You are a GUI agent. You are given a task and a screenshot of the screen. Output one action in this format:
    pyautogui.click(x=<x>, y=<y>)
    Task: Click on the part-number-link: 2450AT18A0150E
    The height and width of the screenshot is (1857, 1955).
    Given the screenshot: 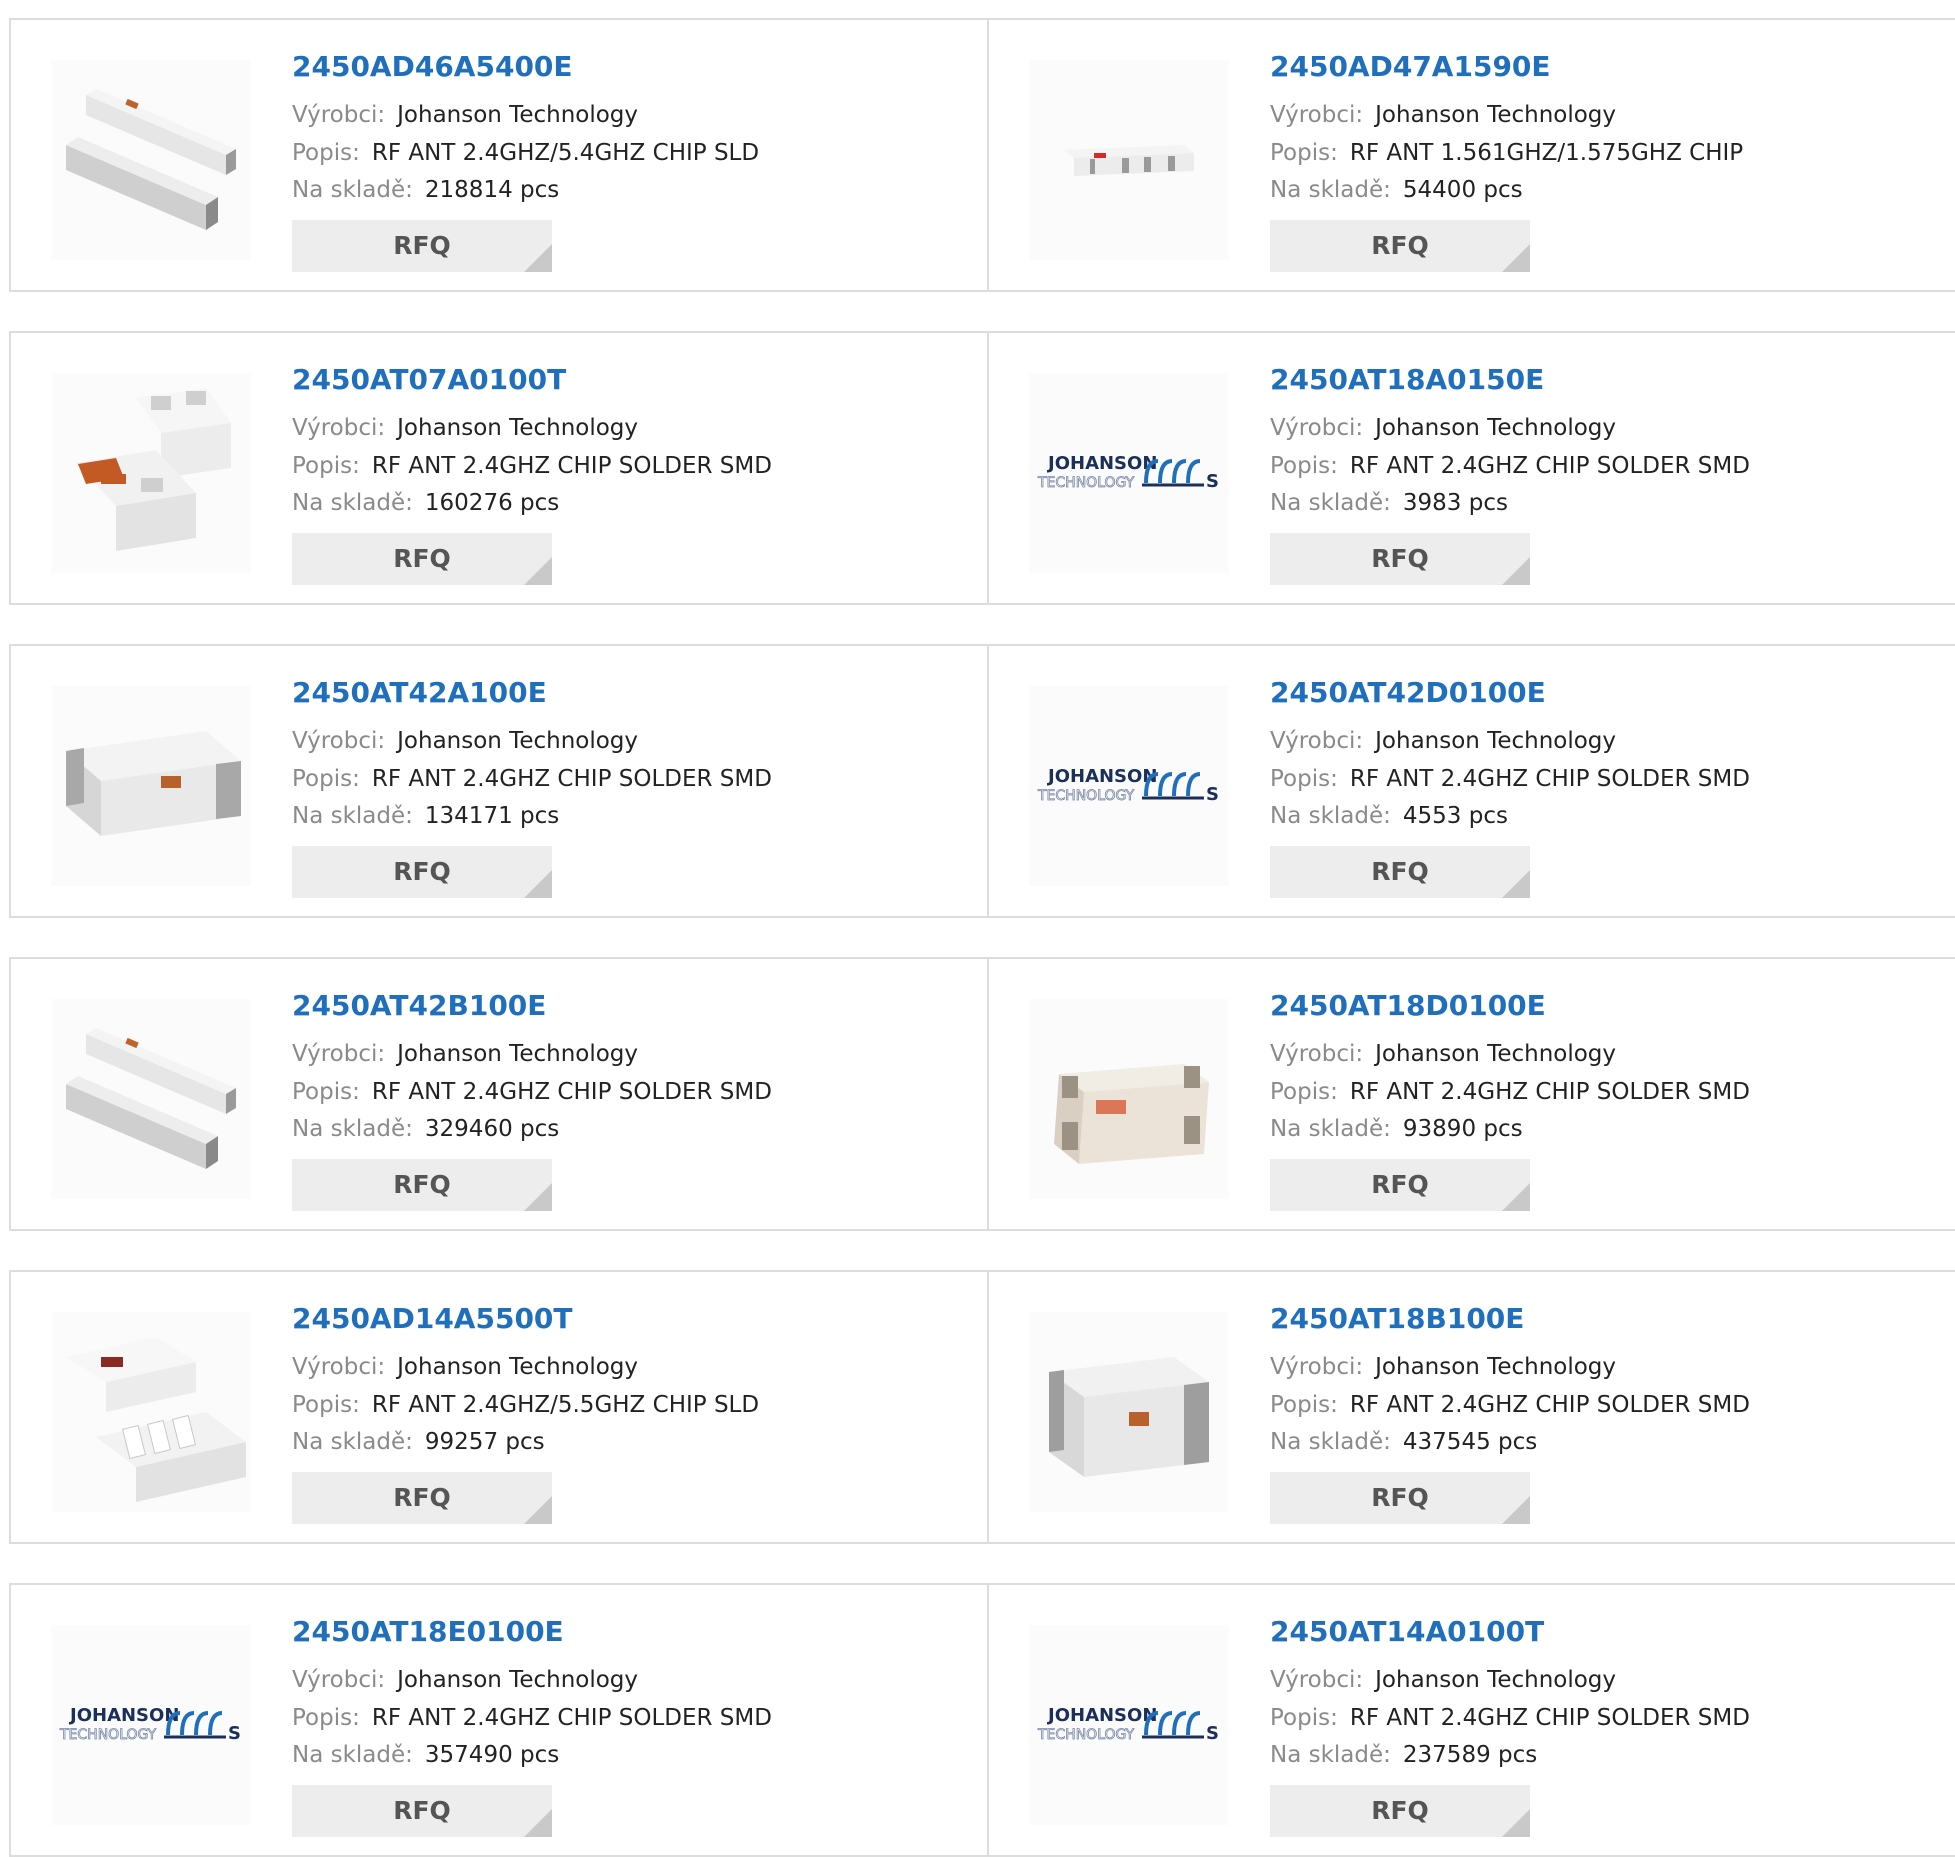 What is the action you would take?
    pyautogui.click(x=1407, y=379)
    